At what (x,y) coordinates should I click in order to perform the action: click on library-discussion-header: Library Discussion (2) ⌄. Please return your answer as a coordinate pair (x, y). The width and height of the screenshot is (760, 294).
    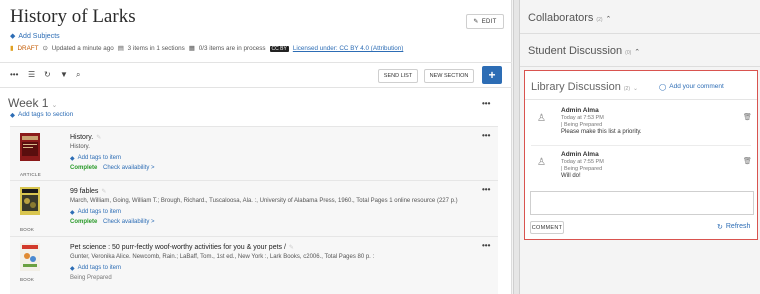
    Looking at the image, I should click on (584, 87).